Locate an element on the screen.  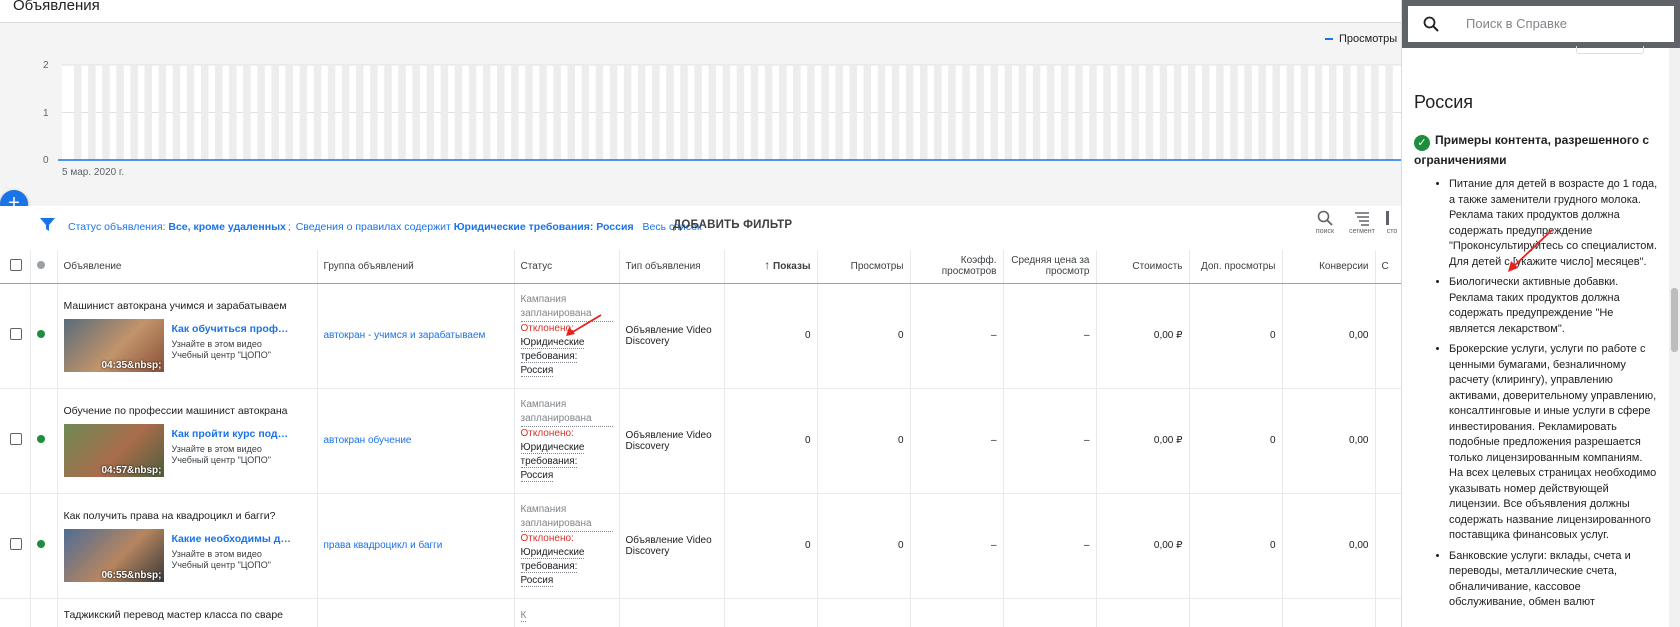
col-header-ad-type: Тип объявления is located at coordinates (672, 267).